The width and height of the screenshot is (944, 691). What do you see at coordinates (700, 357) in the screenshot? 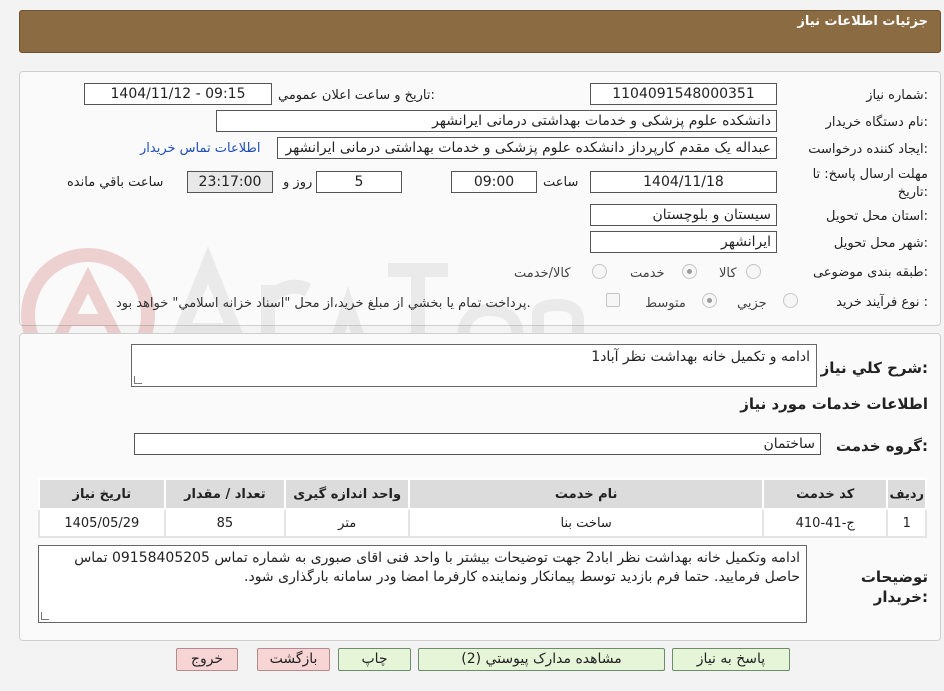
I see `description-text: ادامه و تکمیل خانه بهداشت نظر آباد1` at bounding box center [700, 357].